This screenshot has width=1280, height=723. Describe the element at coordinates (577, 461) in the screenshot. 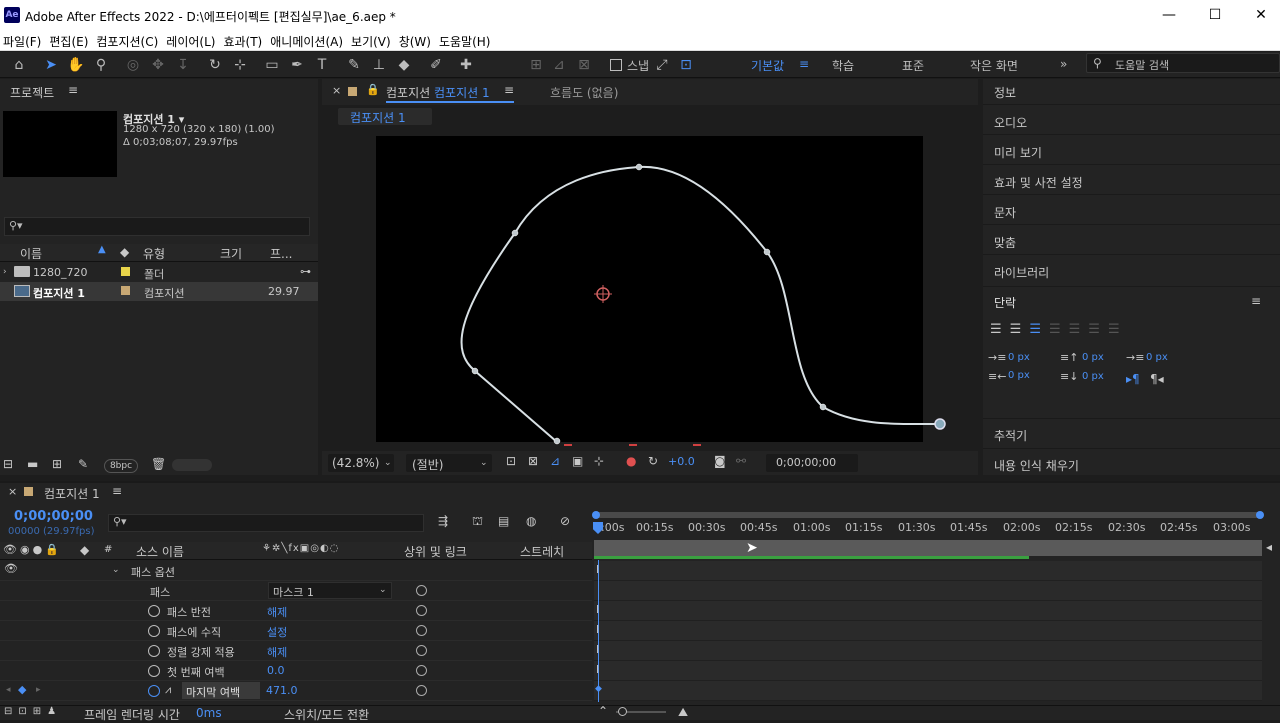

I see `region-of-interest-icon: ▣` at that location.